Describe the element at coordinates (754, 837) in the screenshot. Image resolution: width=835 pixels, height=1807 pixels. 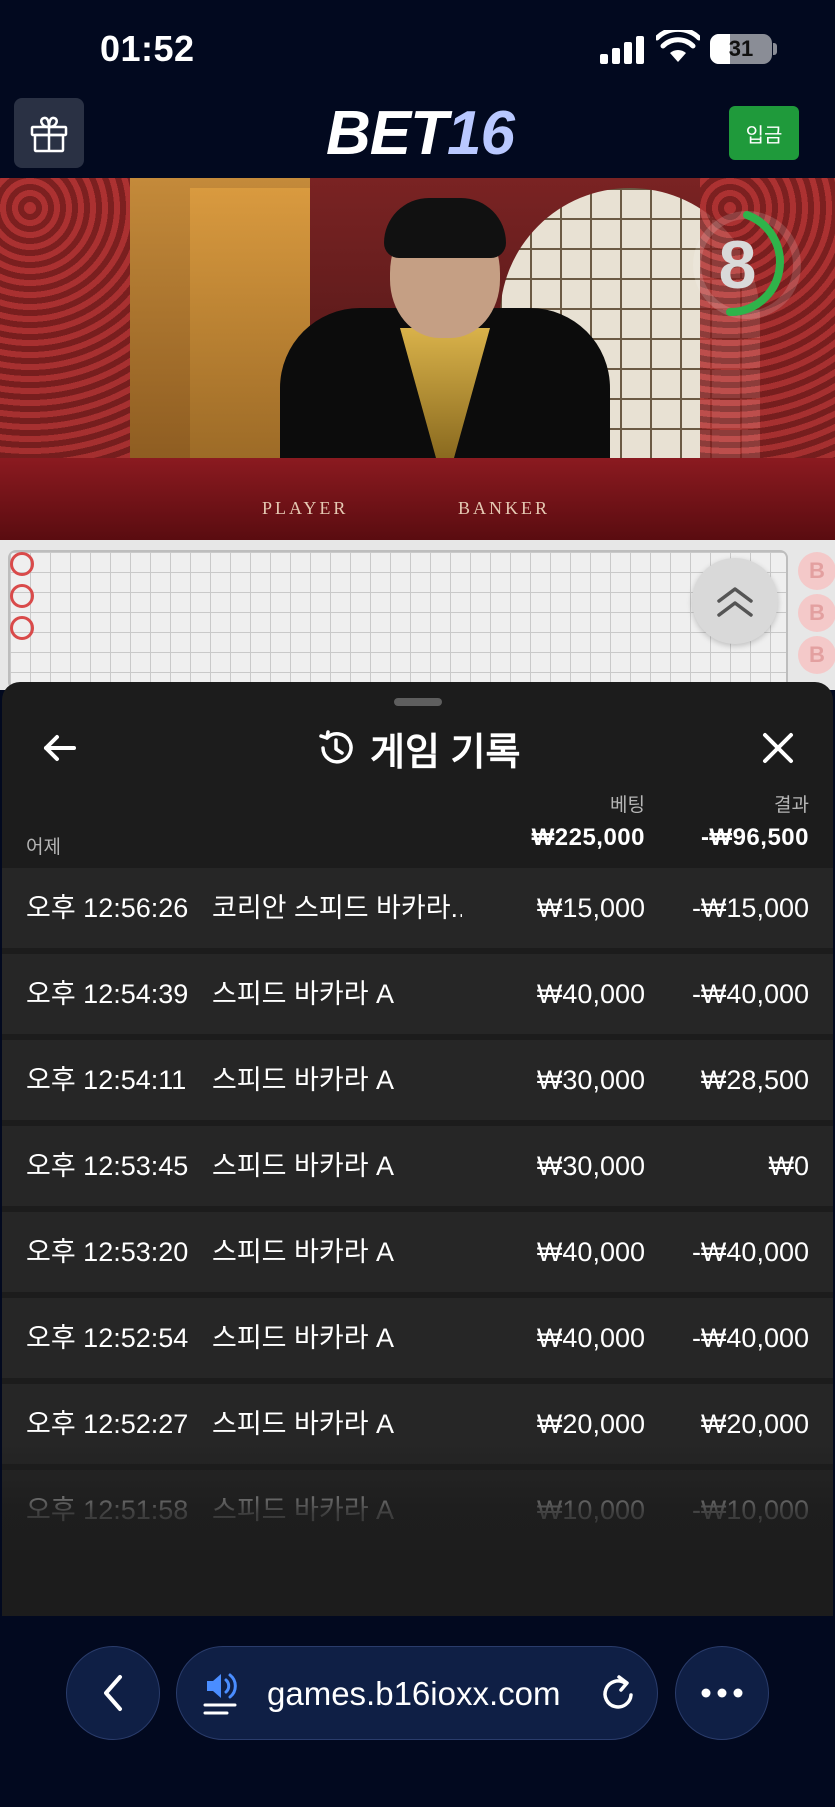
I see `total-result: -₩96,500` at that location.